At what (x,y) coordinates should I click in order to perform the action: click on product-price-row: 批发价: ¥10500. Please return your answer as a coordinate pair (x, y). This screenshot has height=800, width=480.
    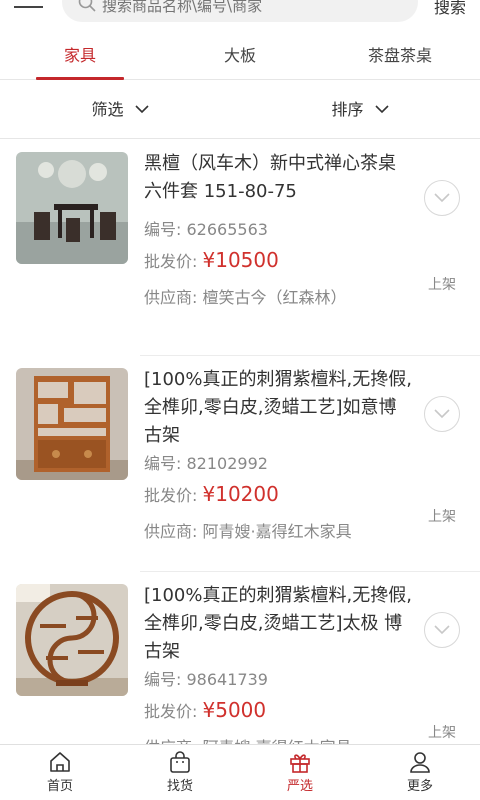
    Looking at the image, I should click on (211, 260).